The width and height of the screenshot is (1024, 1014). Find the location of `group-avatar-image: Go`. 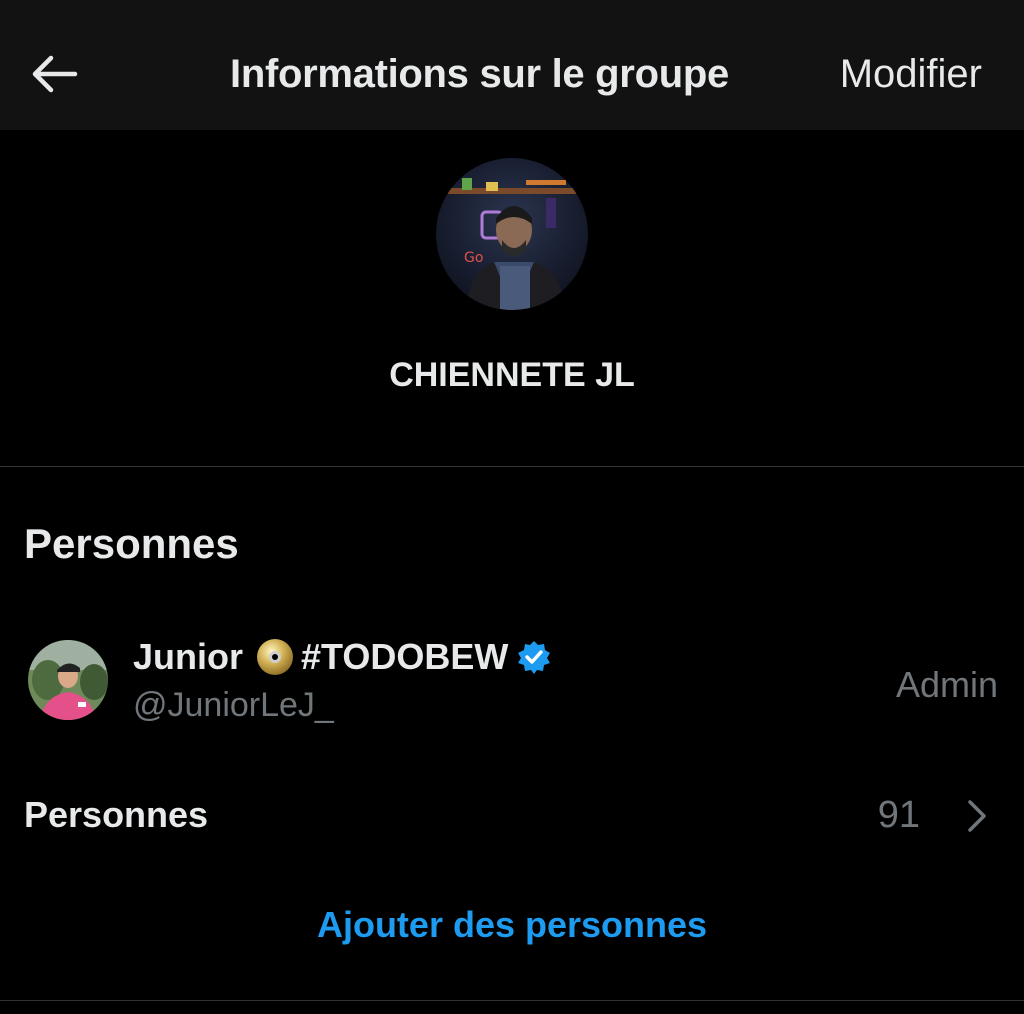

group-avatar-image: Go is located at coordinates (512, 234).